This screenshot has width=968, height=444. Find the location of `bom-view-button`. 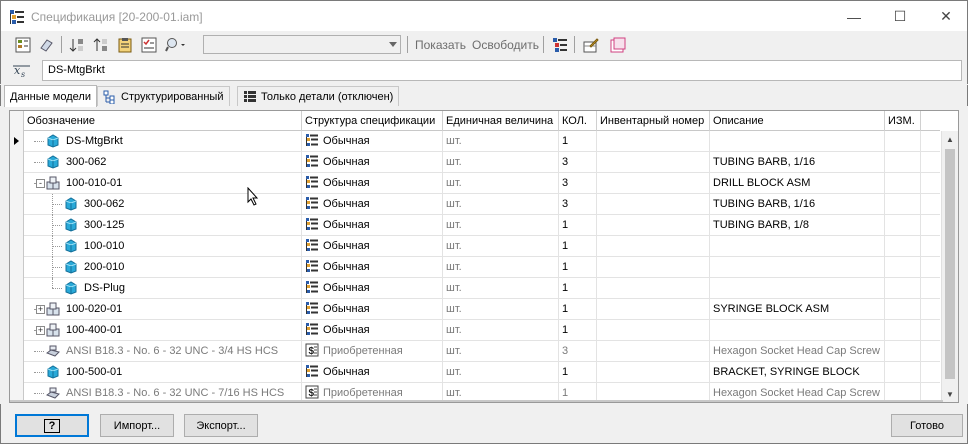

bom-view-button is located at coordinates (22, 44).